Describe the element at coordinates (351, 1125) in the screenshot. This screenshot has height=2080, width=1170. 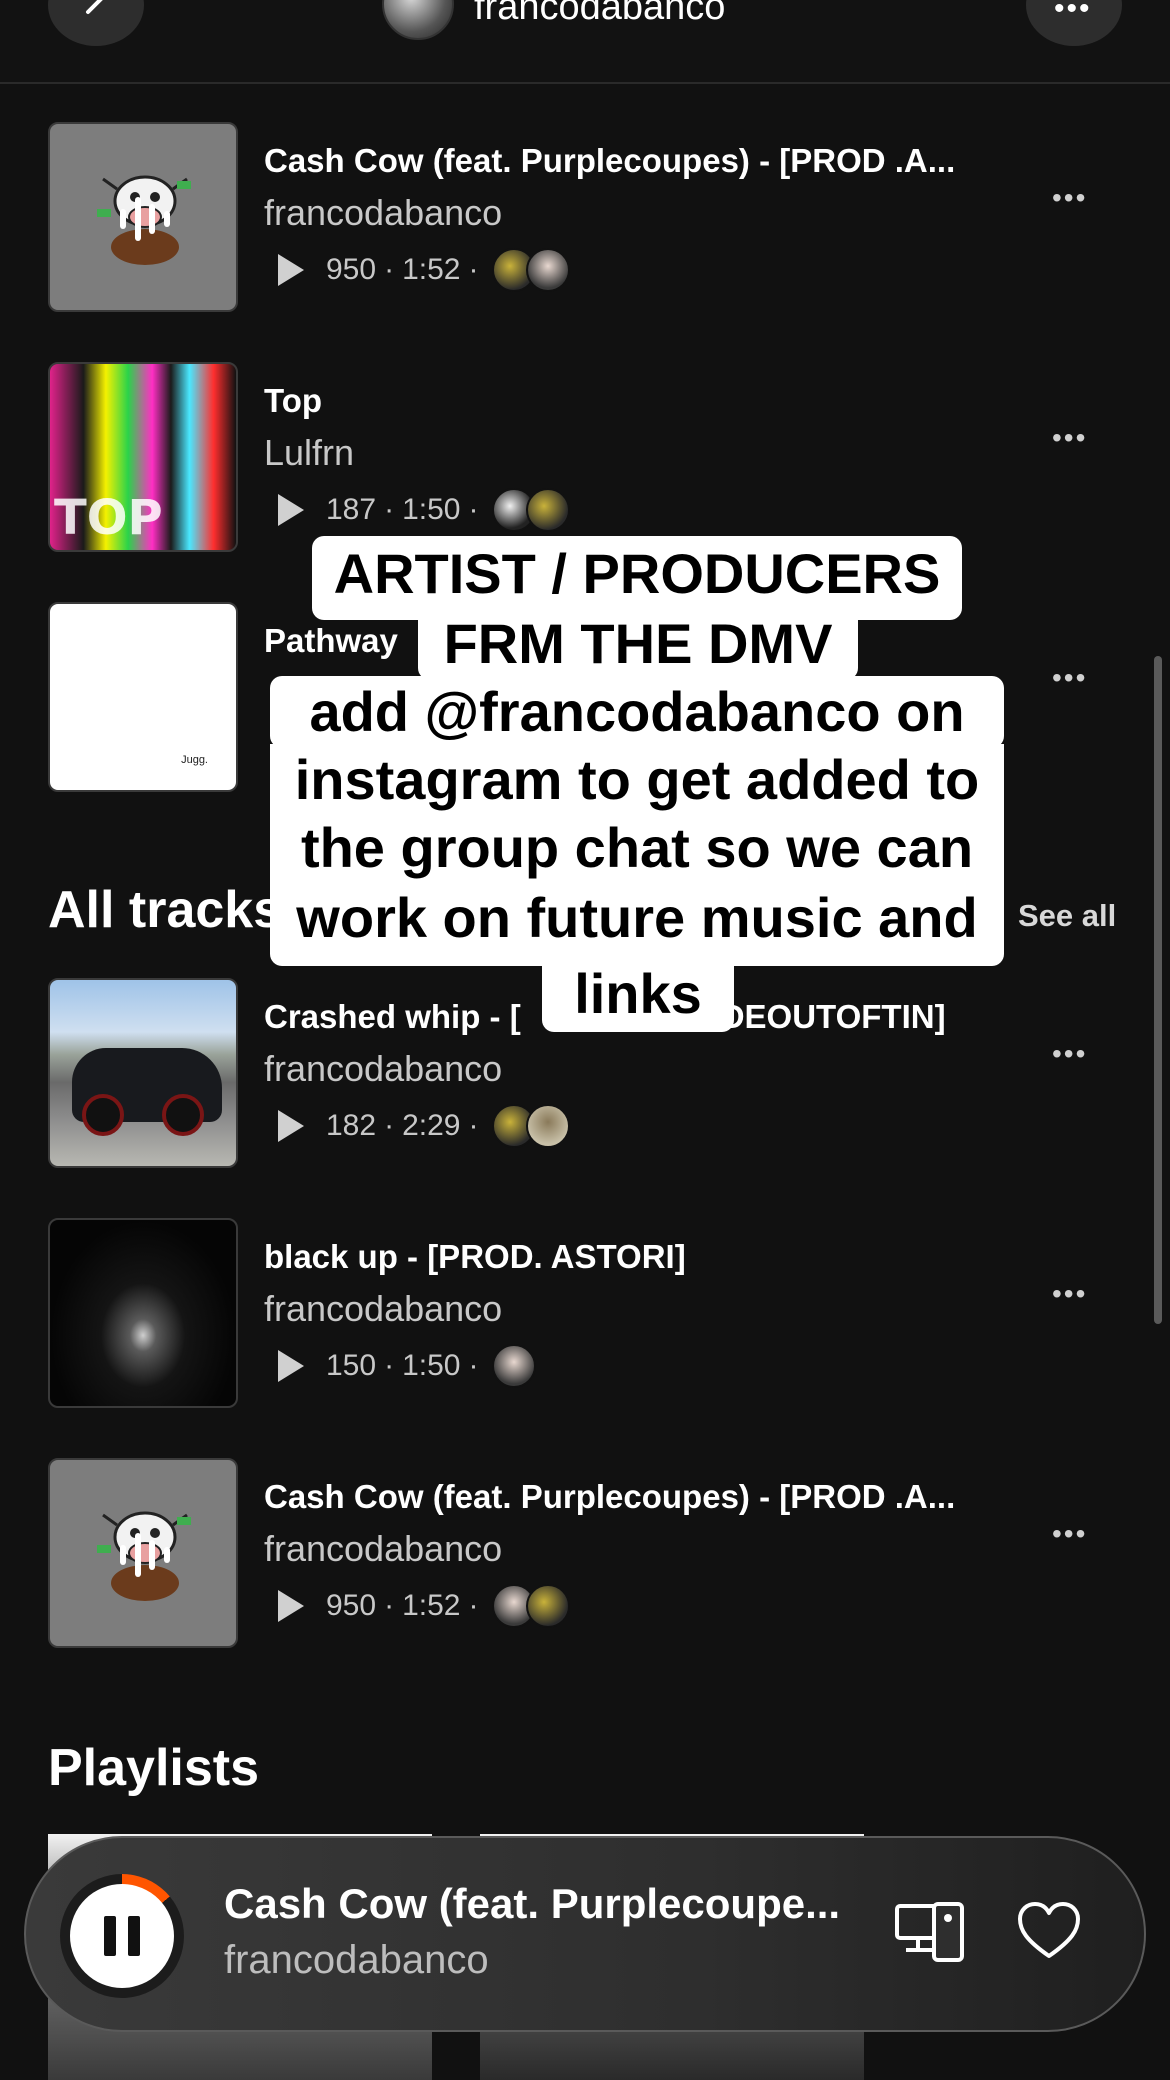
I see `play-count: 182` at that location.